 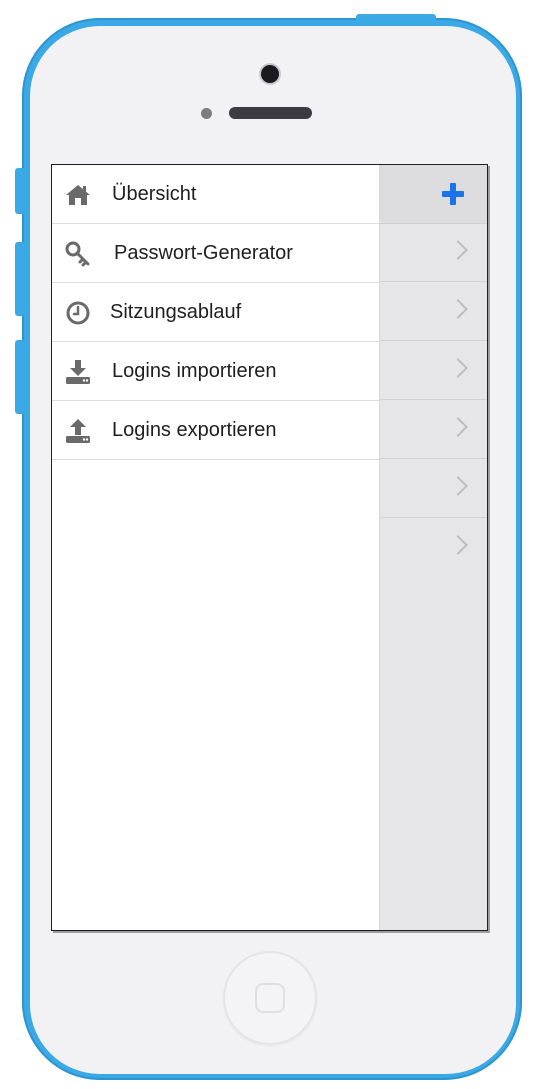 I want to click on home-button-square-icon, so click(x=270, y=998).